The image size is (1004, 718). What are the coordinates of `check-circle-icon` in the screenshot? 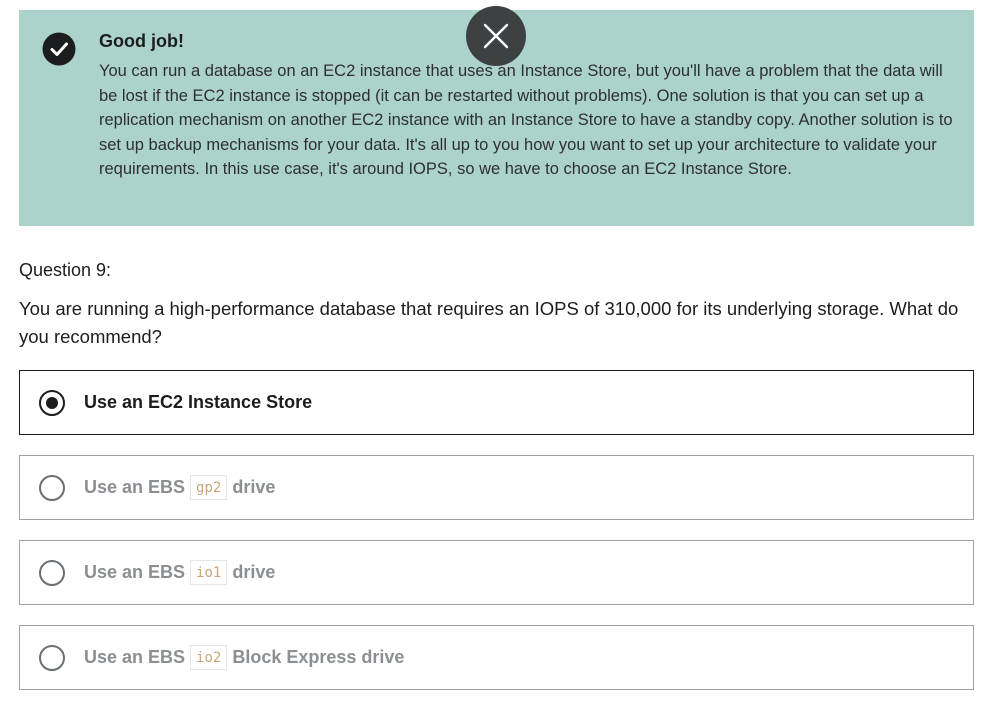 It's located at (59, 49).